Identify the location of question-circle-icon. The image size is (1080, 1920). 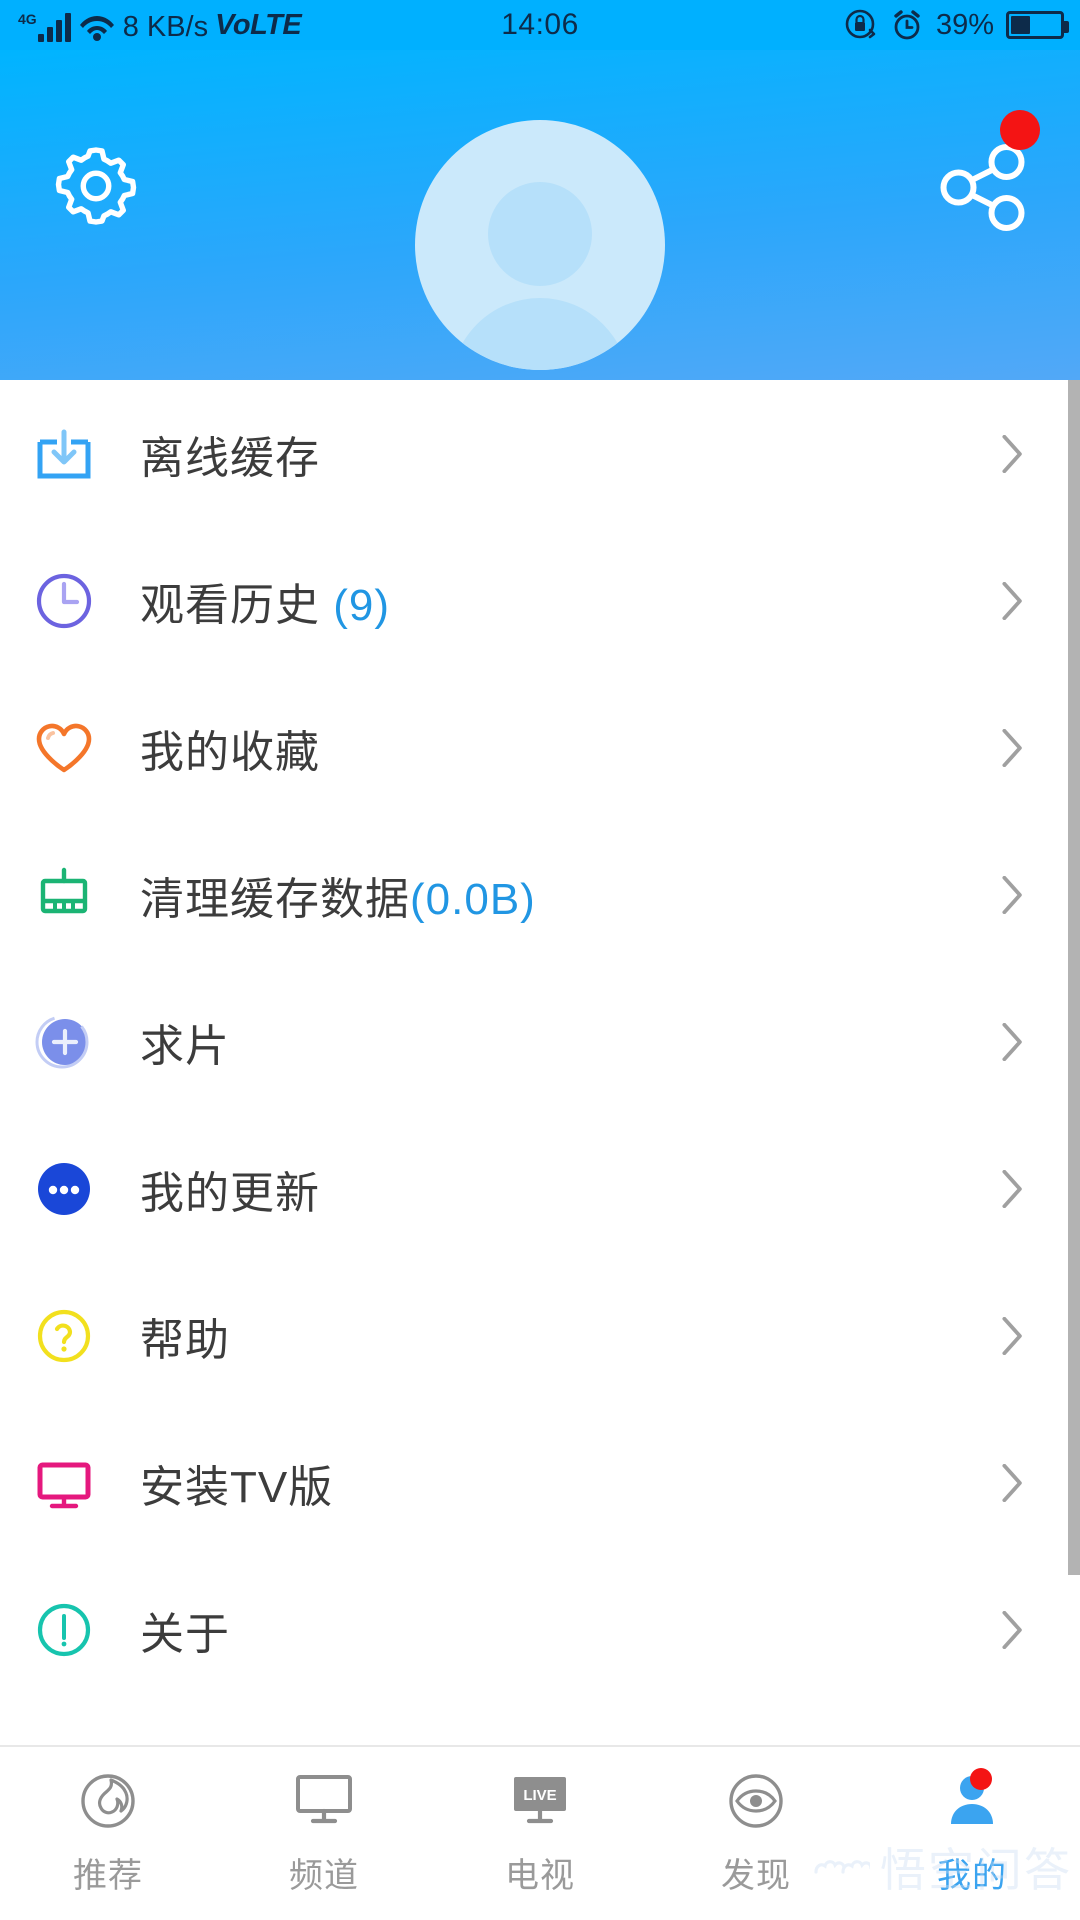
(64, 1336).